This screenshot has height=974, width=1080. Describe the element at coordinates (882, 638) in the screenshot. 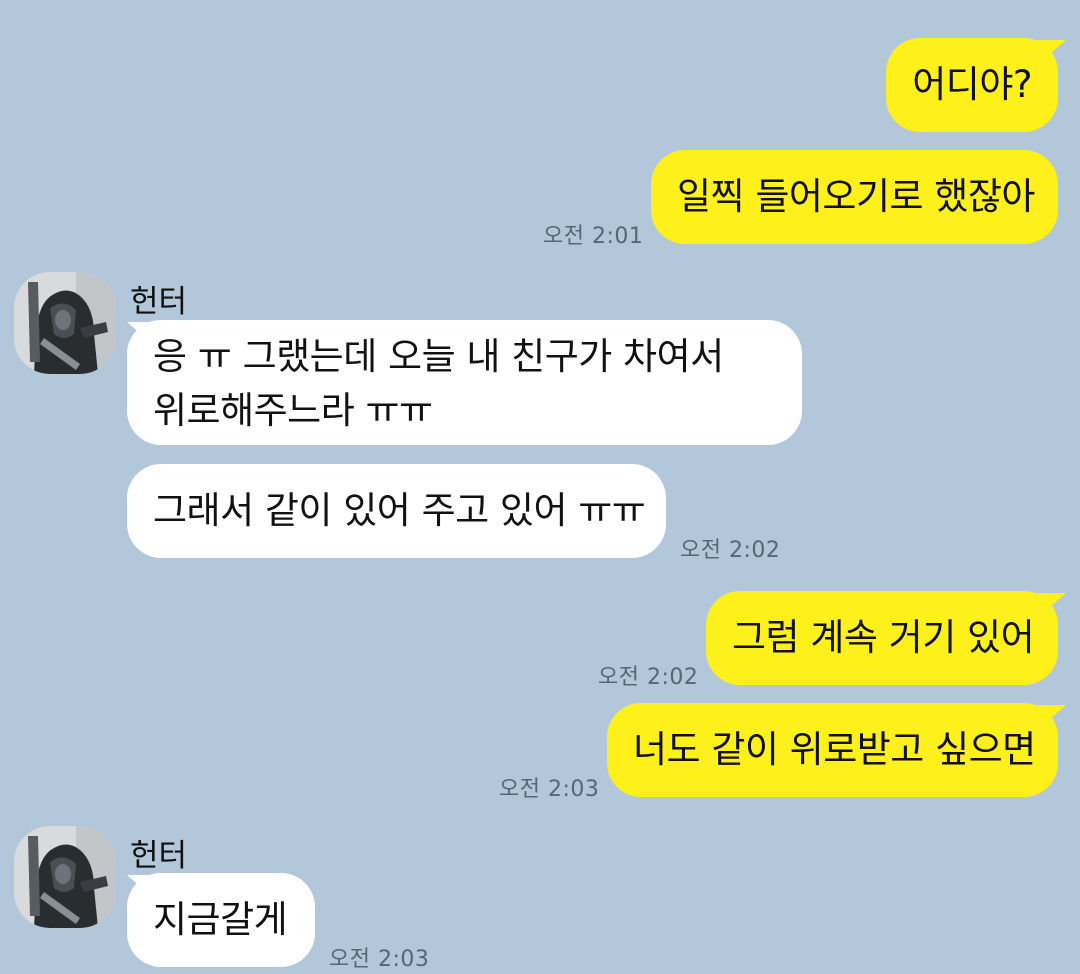

I see `my-message-bubble: 그럼 계속 거기 있어` at that location.